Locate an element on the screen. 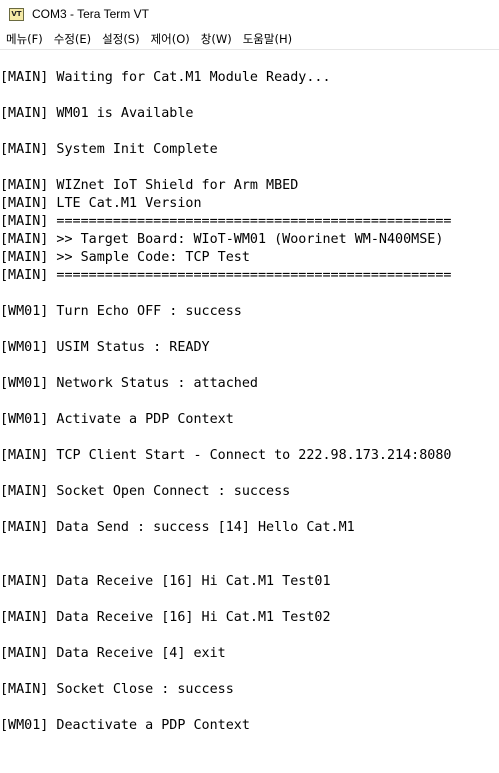 This screenshot has height=773, width=499. terminal-line: [WM01] USIM Status : READY is located at coordinates (105, 347).